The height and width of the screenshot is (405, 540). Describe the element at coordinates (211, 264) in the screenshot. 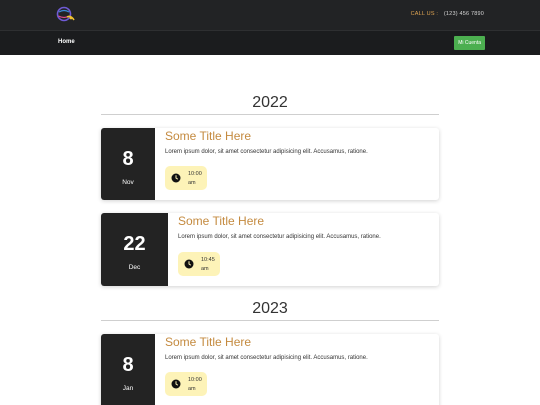

I see `event-time-text: 10:45 am` at that location.